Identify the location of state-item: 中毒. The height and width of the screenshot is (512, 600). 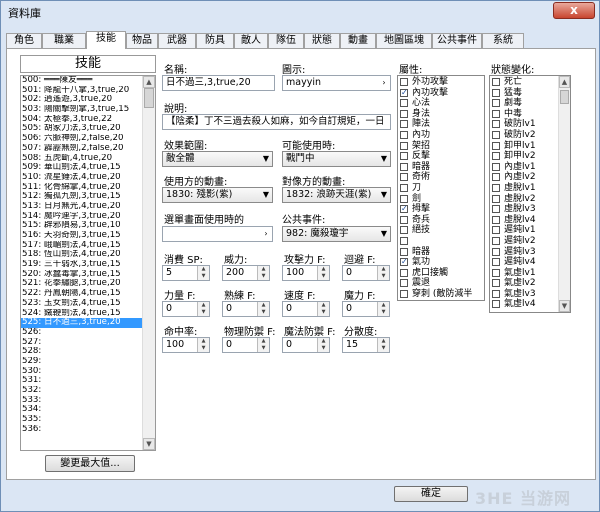
(514, 114).